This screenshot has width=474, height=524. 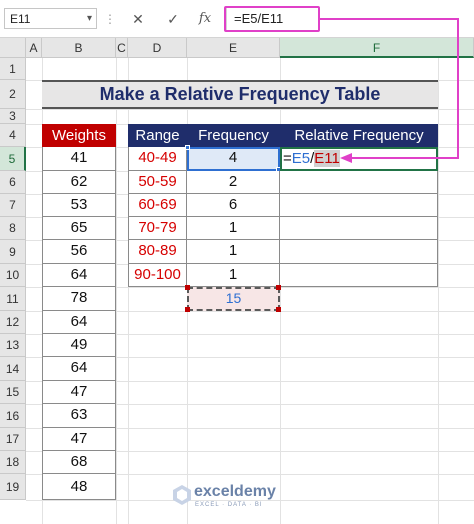 I want to click on column-header-b: B, so click(x=79, y=48).